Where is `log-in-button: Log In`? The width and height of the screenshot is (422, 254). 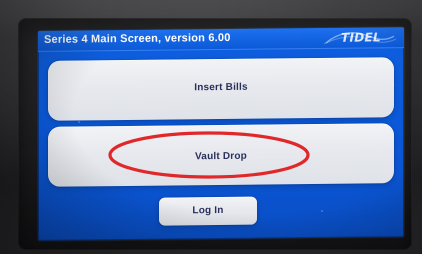
log-in-button: Log In is located at coordinates (208, 211).